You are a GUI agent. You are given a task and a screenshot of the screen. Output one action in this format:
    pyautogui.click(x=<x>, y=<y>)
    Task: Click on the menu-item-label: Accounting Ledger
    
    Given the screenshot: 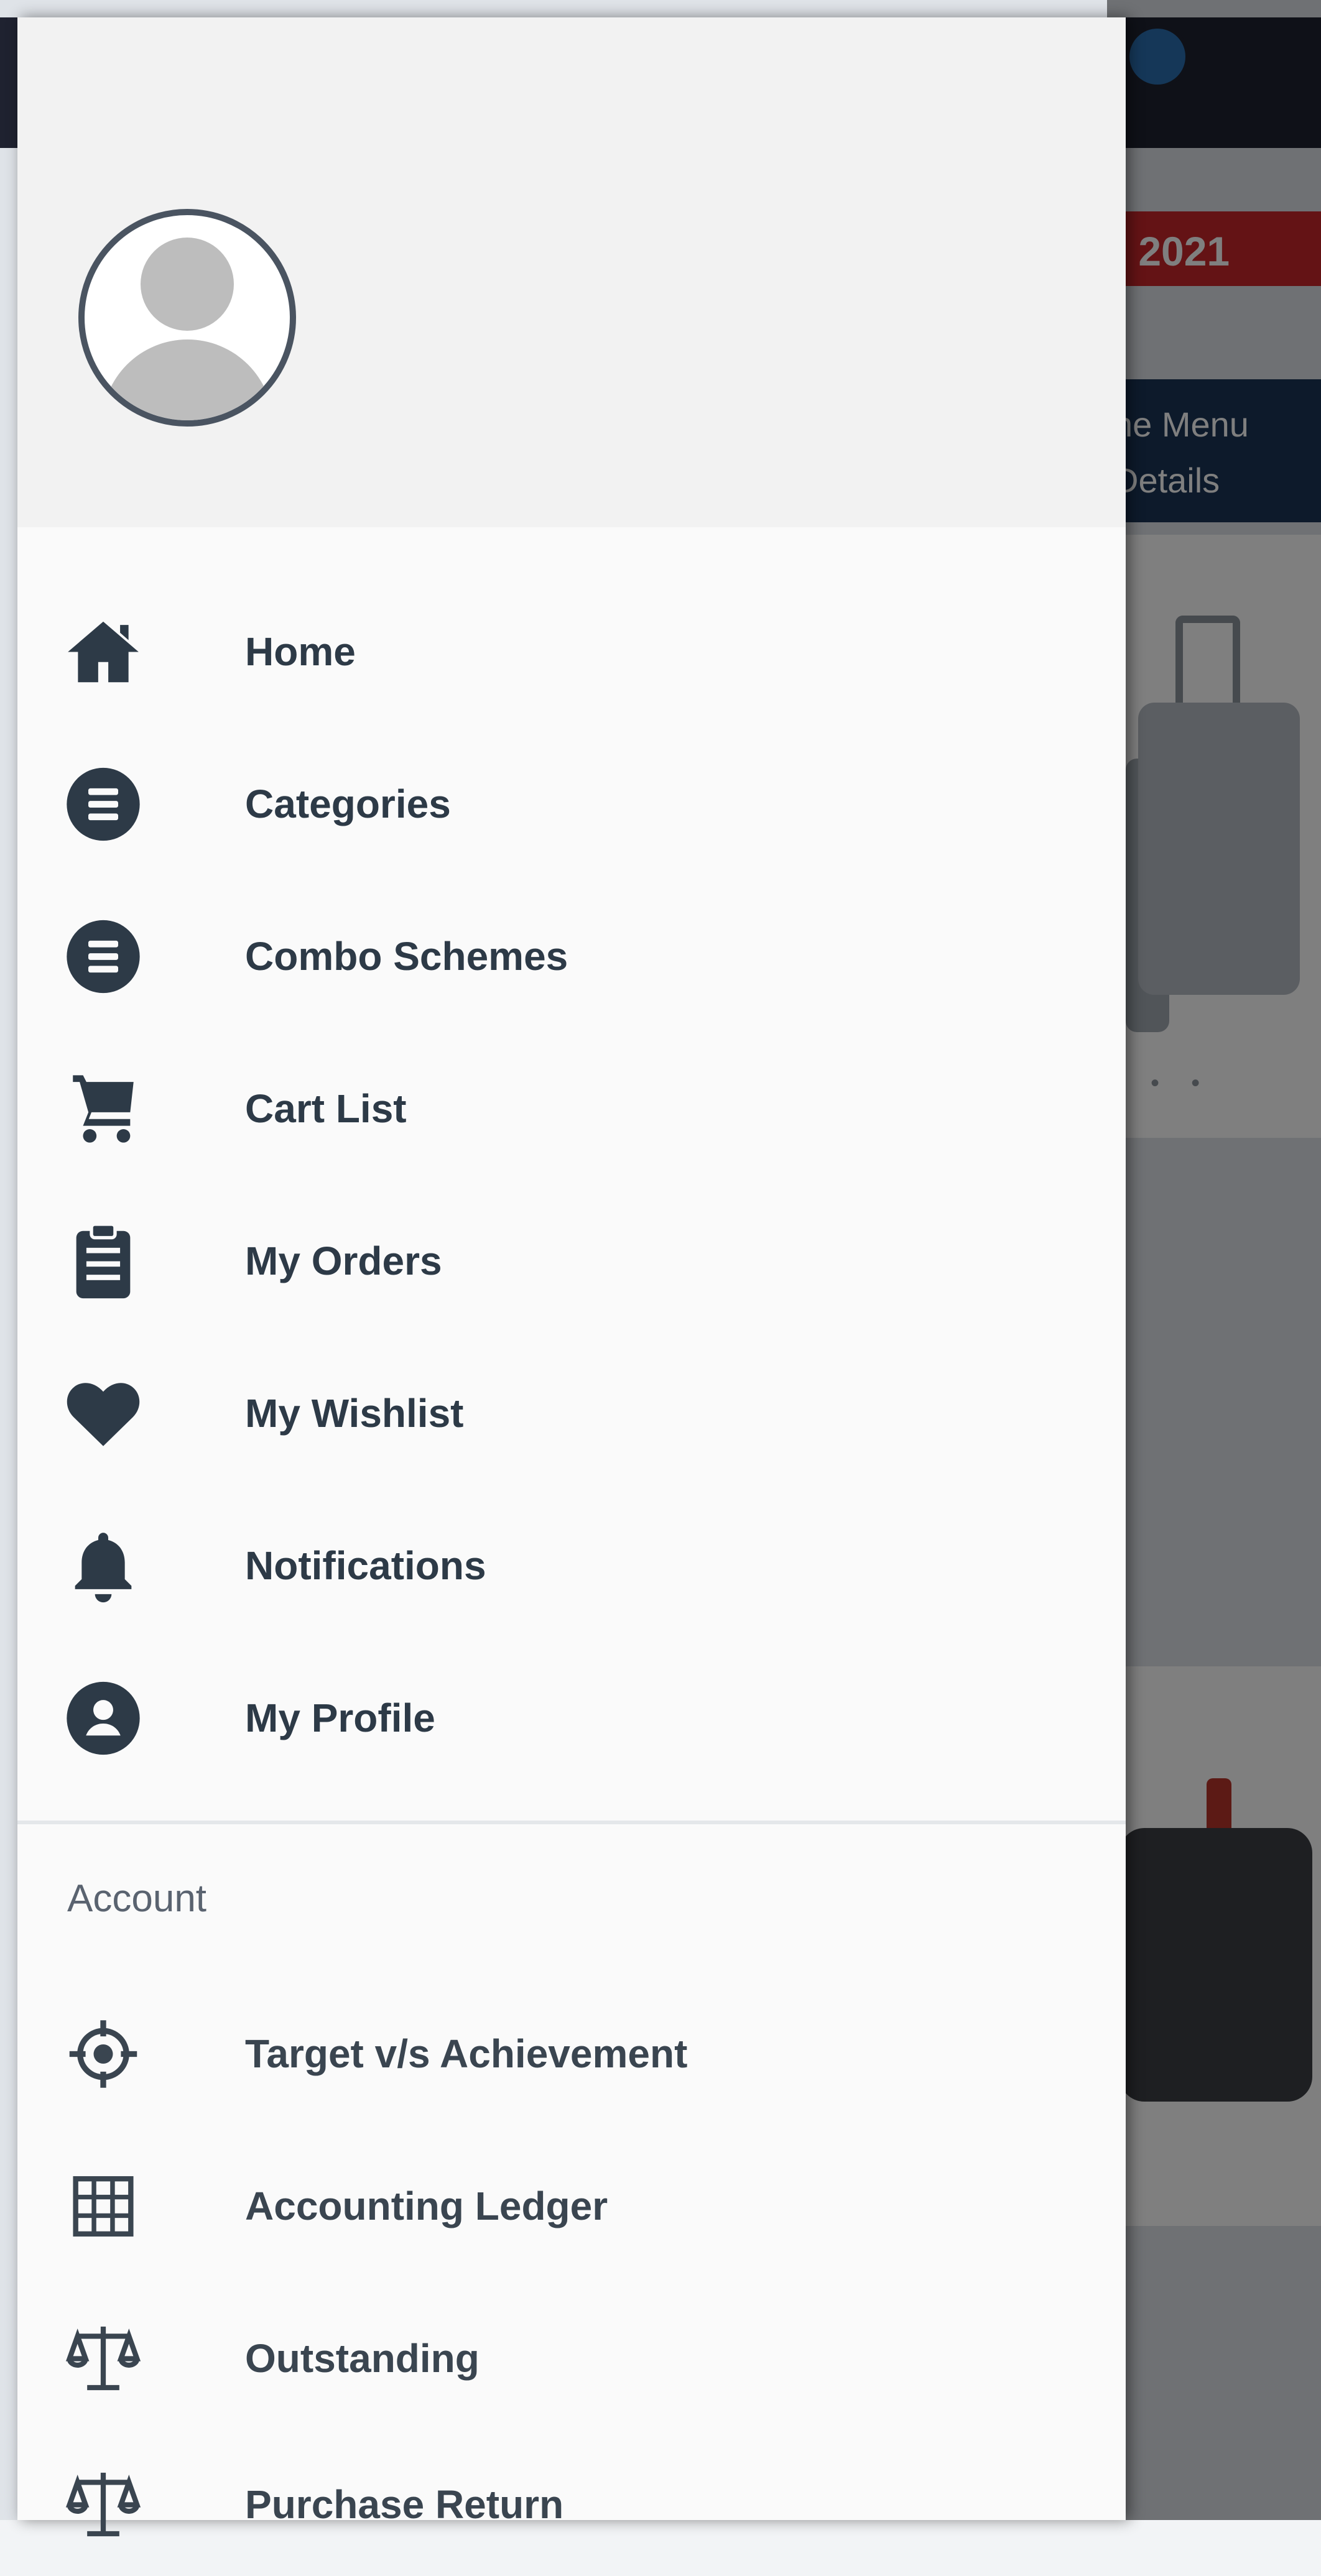 What is the action you would take?
    pyautogui.click(x=427, y=2206)
    